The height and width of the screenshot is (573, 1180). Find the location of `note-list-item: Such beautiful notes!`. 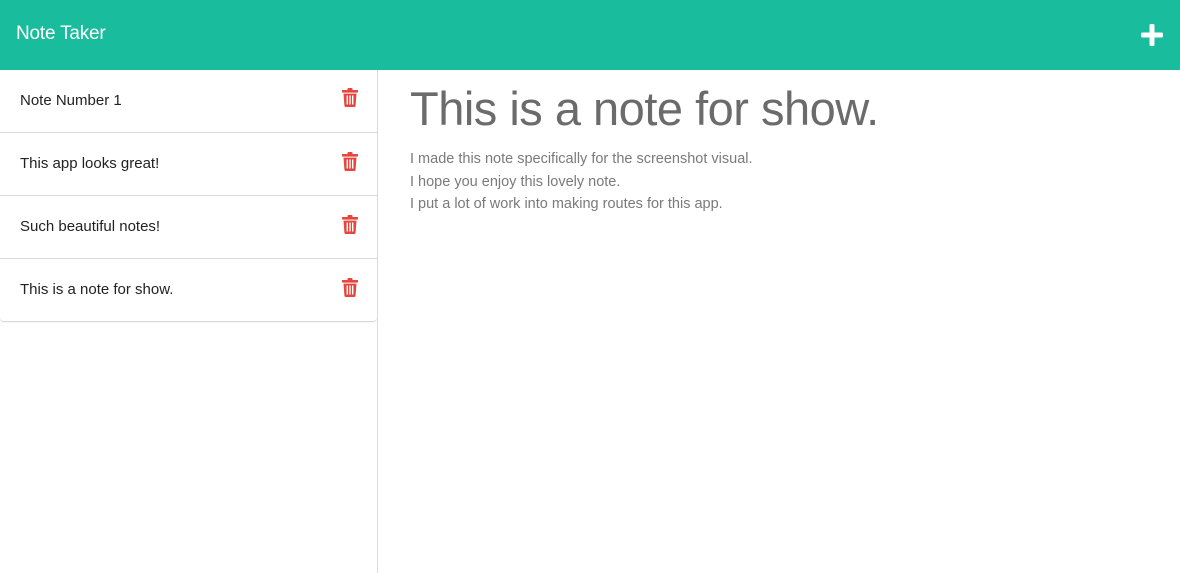

note-list-item: Such beautiful notes! is located at coordinates (188, 226).